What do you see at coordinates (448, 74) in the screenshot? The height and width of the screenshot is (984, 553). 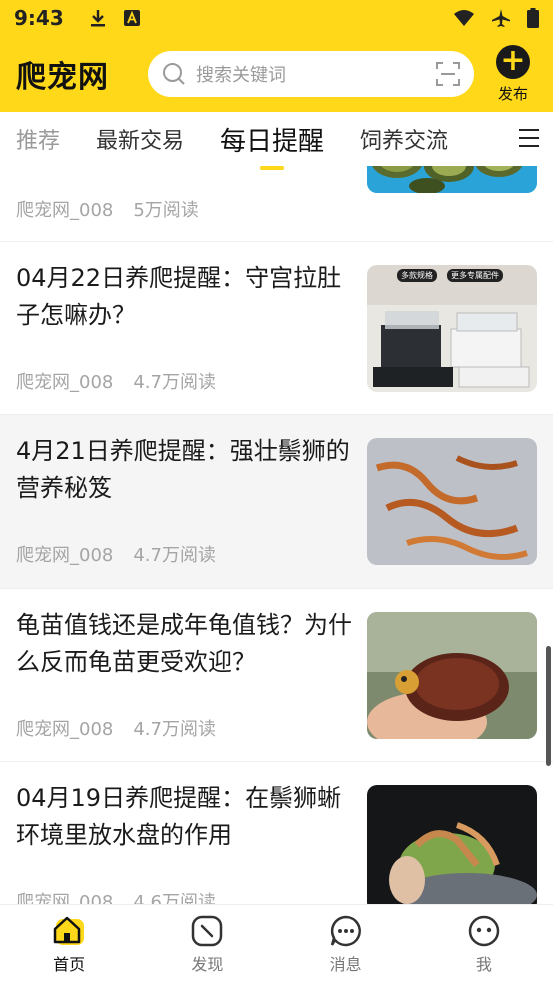 I see `scan-icon` at bounding box center [448, 74].